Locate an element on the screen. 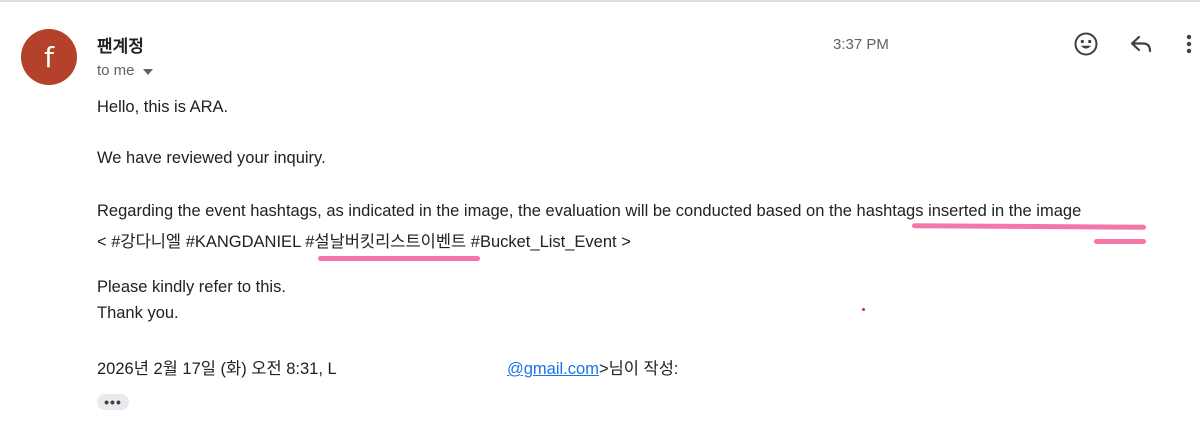 The height and width of the screenshot is (422, 1200). reply-button is located at coordinates (1141, 44).